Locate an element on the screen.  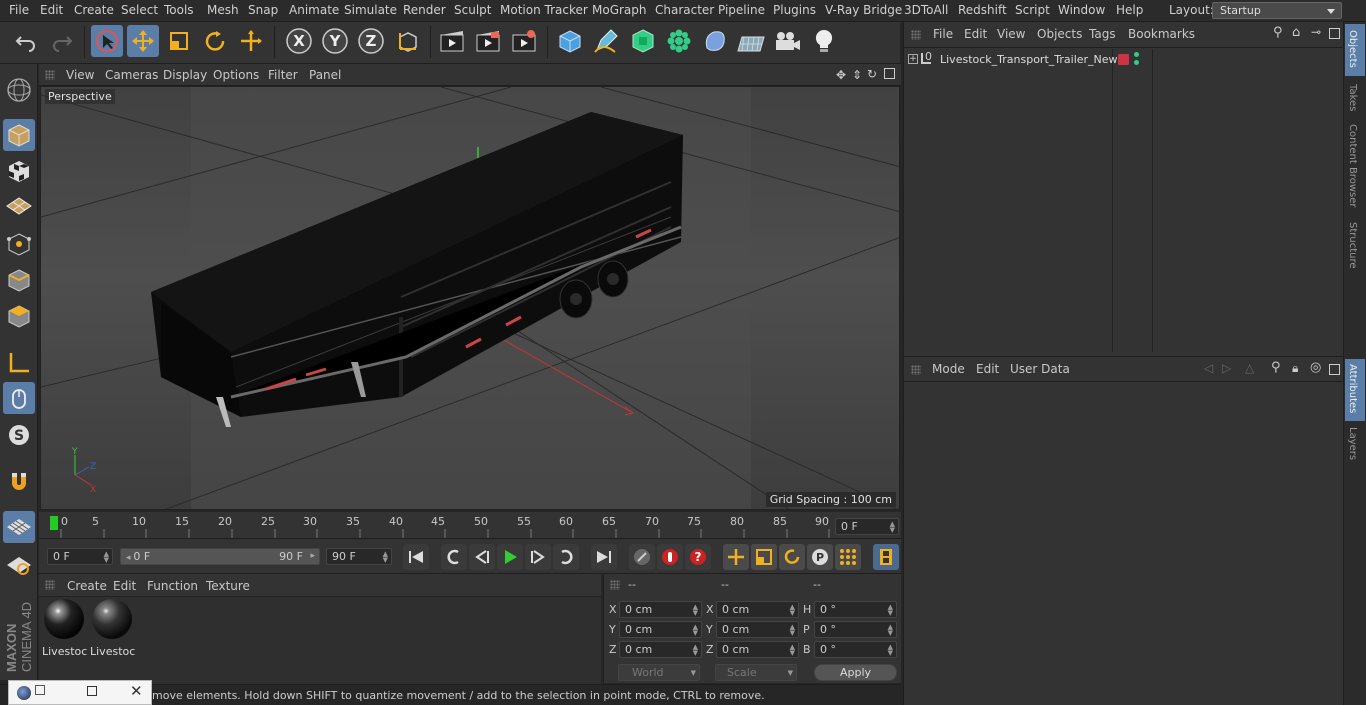
layout-select: Startup is located at coordinates (1277, 10).